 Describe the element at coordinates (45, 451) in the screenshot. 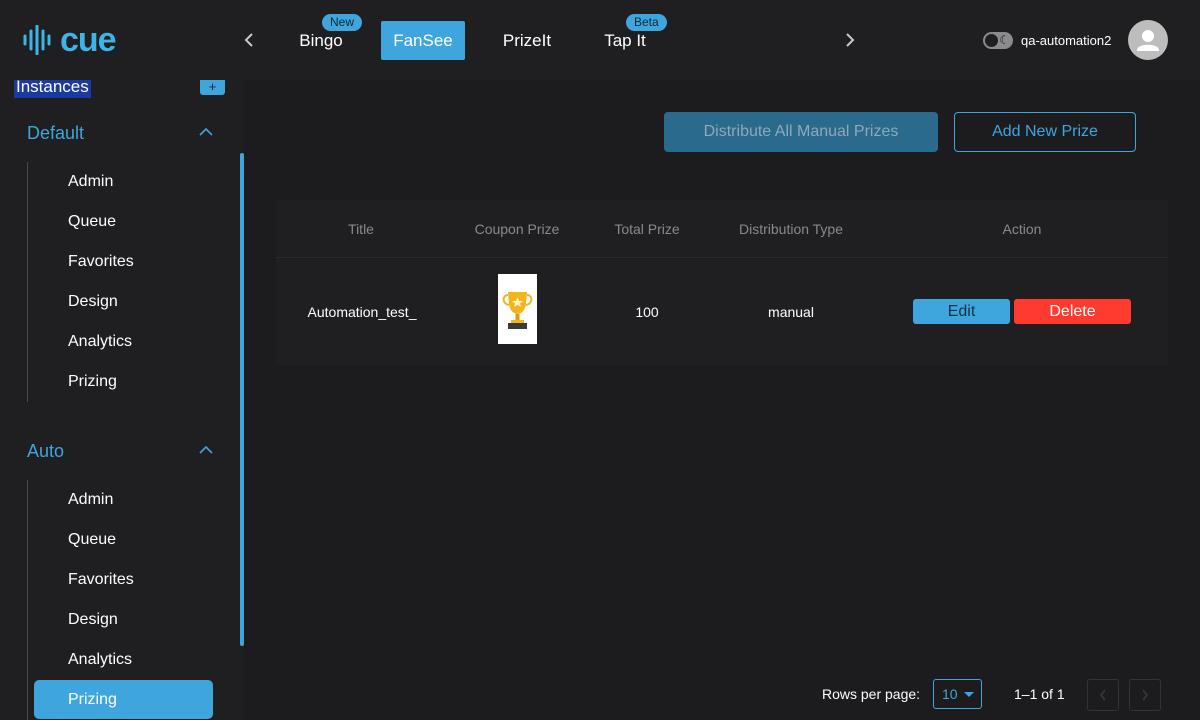

I see `group-title-auto: Auto` at that location.